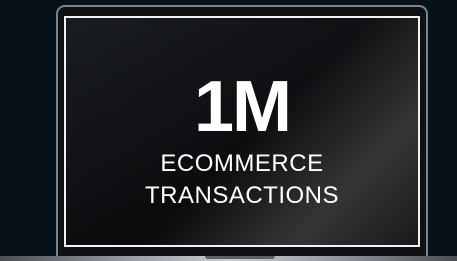 The height and width of the screenshot is (261, 457). What do you see at coordinates (241, 195) in the screenshot?
I see `stat-label-line-2: TRANSACTIONS` at bounding box center [241, 195].